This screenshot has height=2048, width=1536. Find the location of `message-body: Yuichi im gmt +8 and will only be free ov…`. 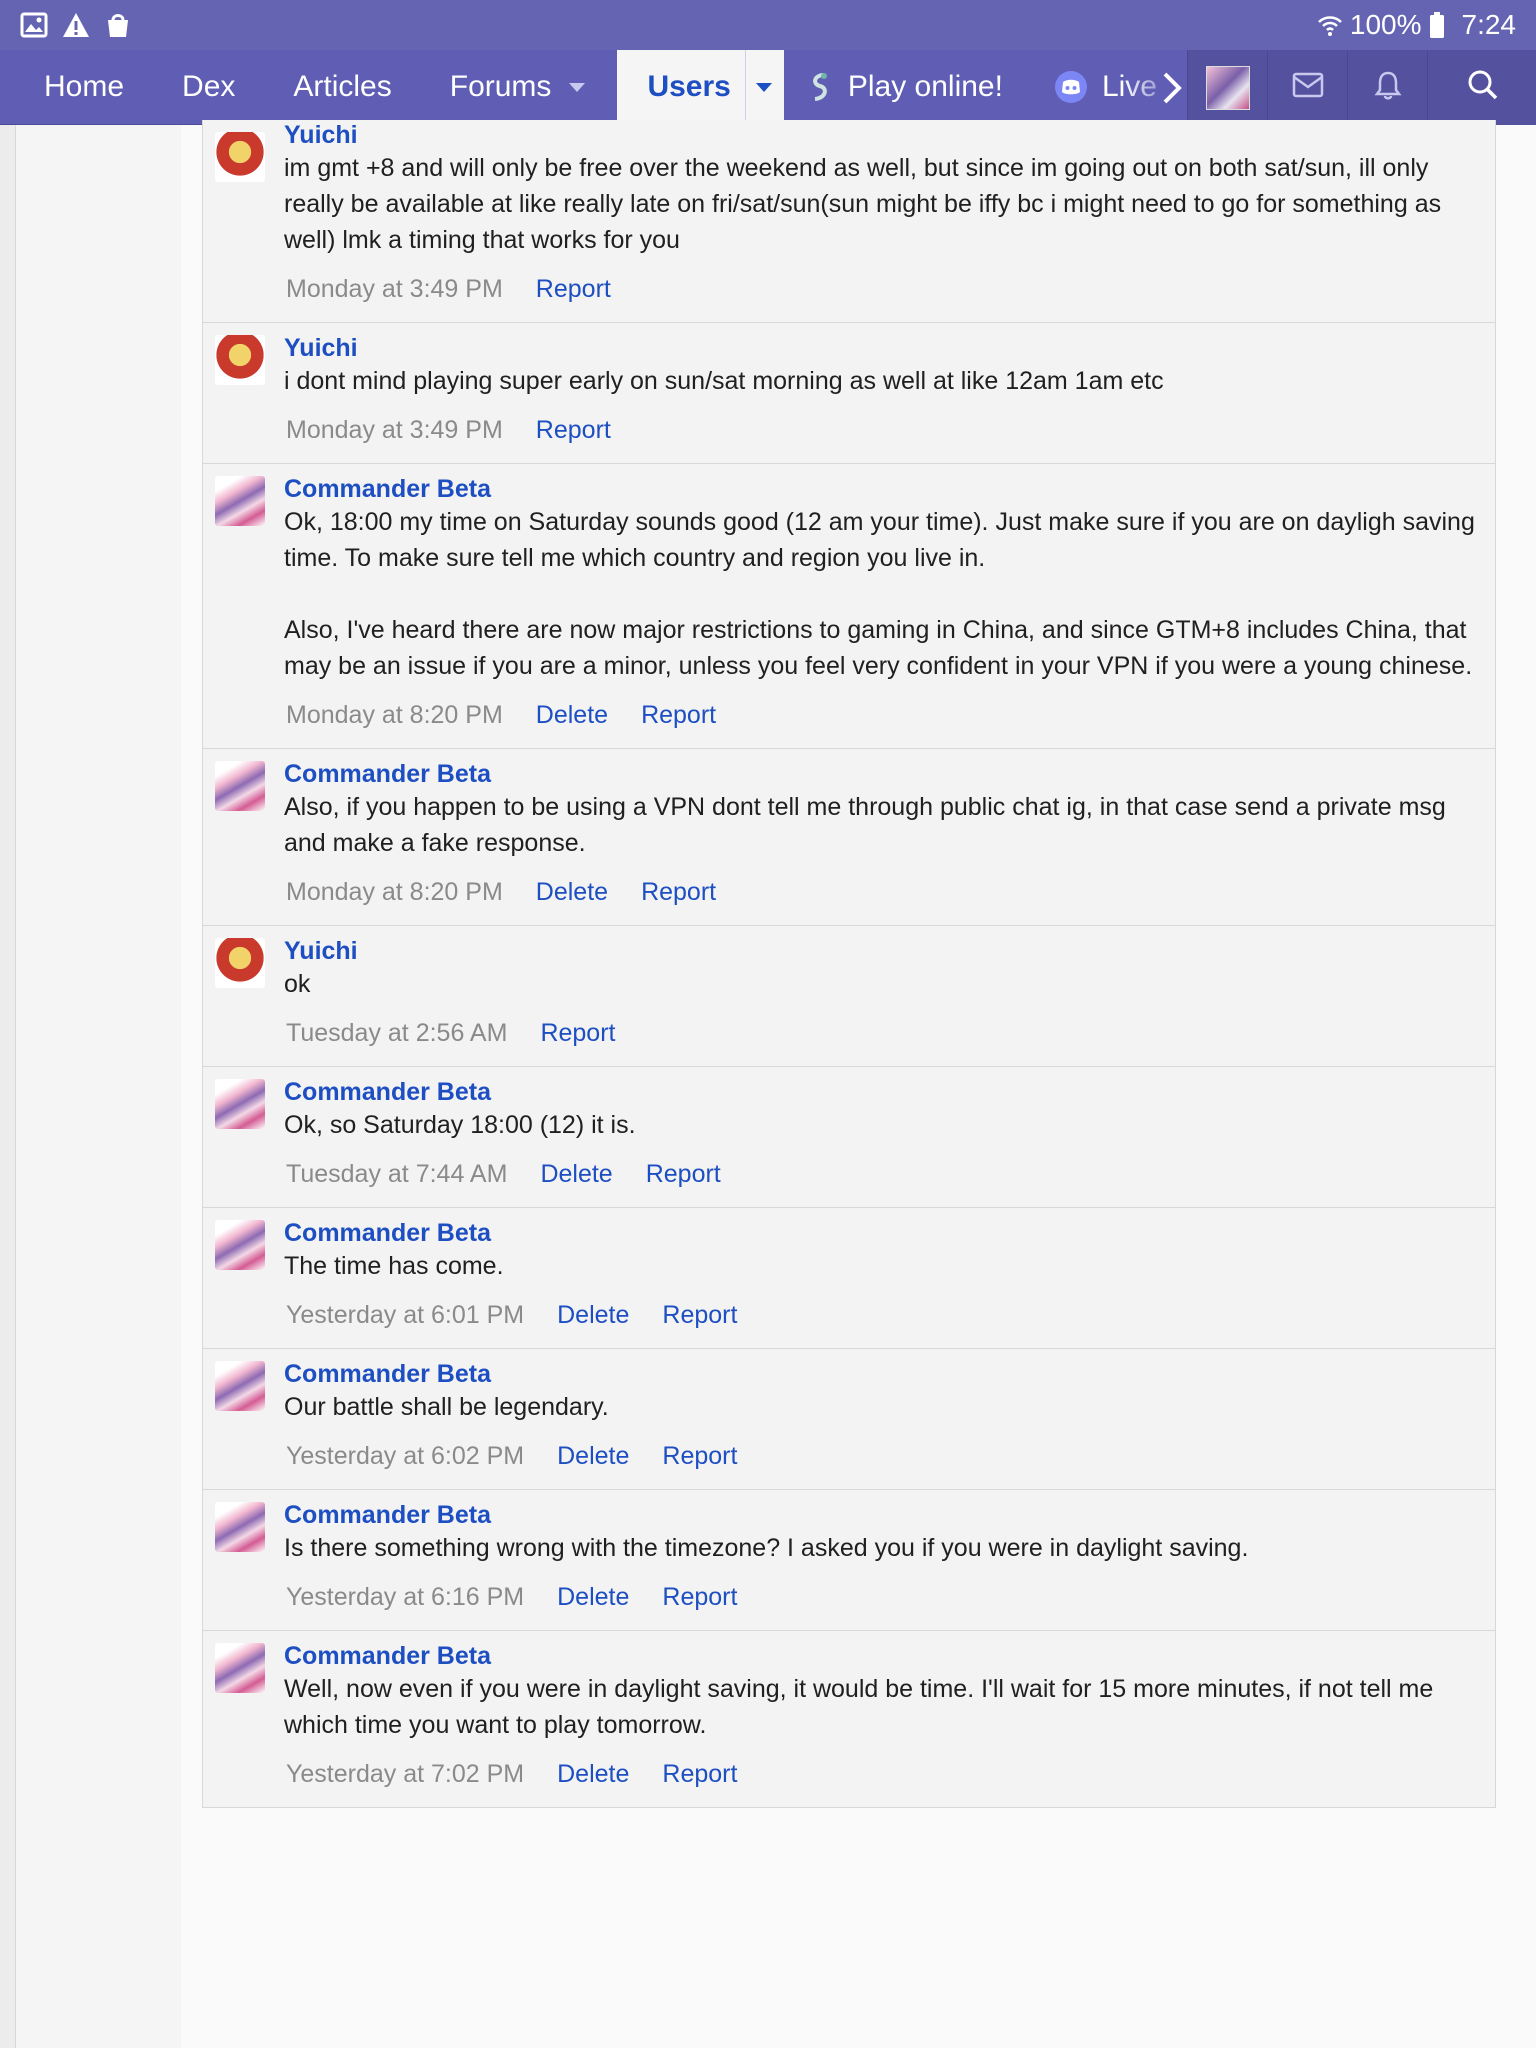

message-body: Yuichi im gmt +8 and will only be free ov… is located at coordinates (889, 221).